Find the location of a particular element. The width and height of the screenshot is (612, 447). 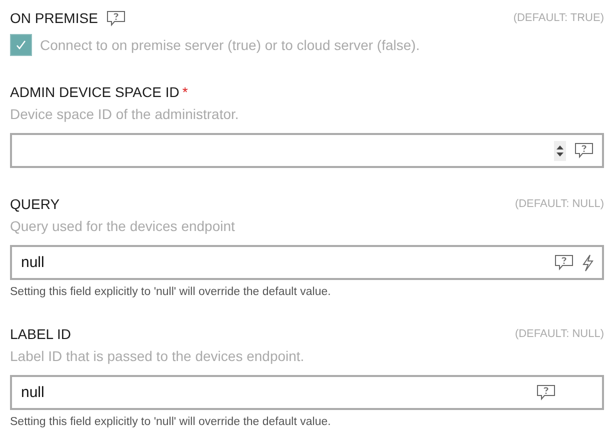

field-description: Connect to on premise server (true) or to cloud server (false). is located at coordinates (230, 45).